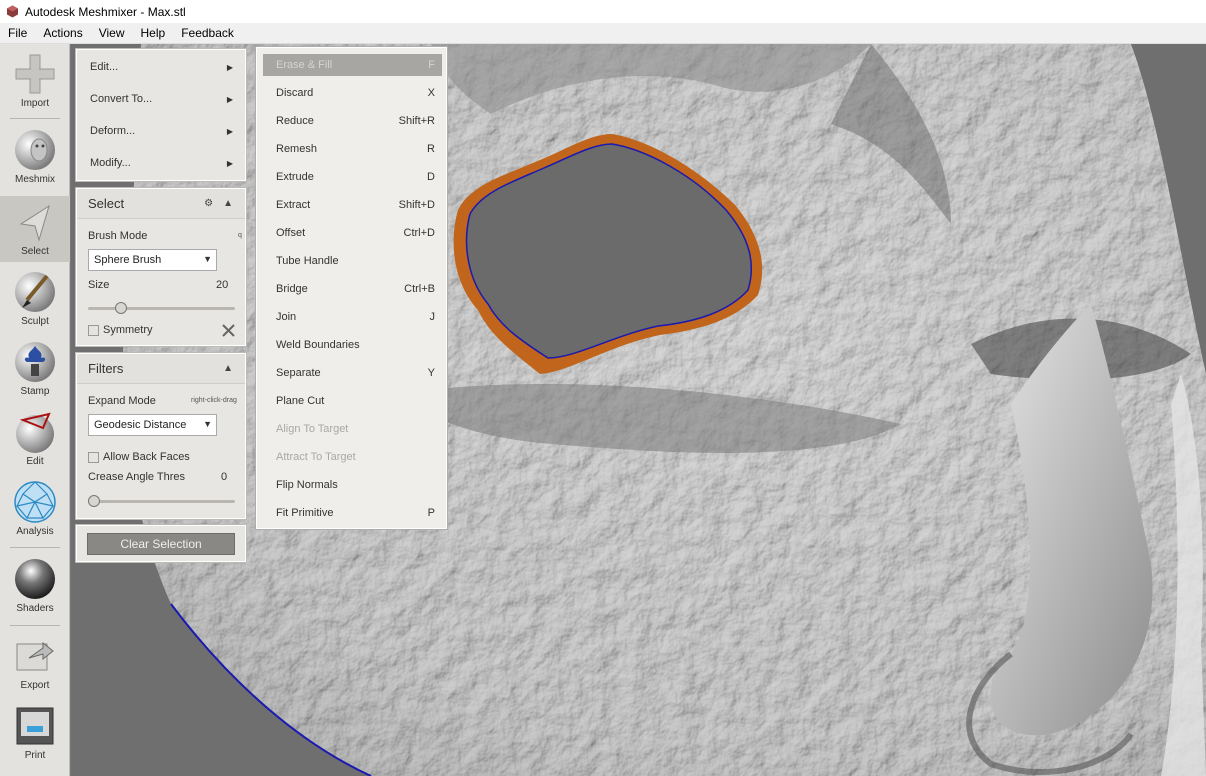  What do you see at coordinates (207, 424) in the screenshot?
I see `chevron-down-icon: ▼` at bounding box center [207, 424].